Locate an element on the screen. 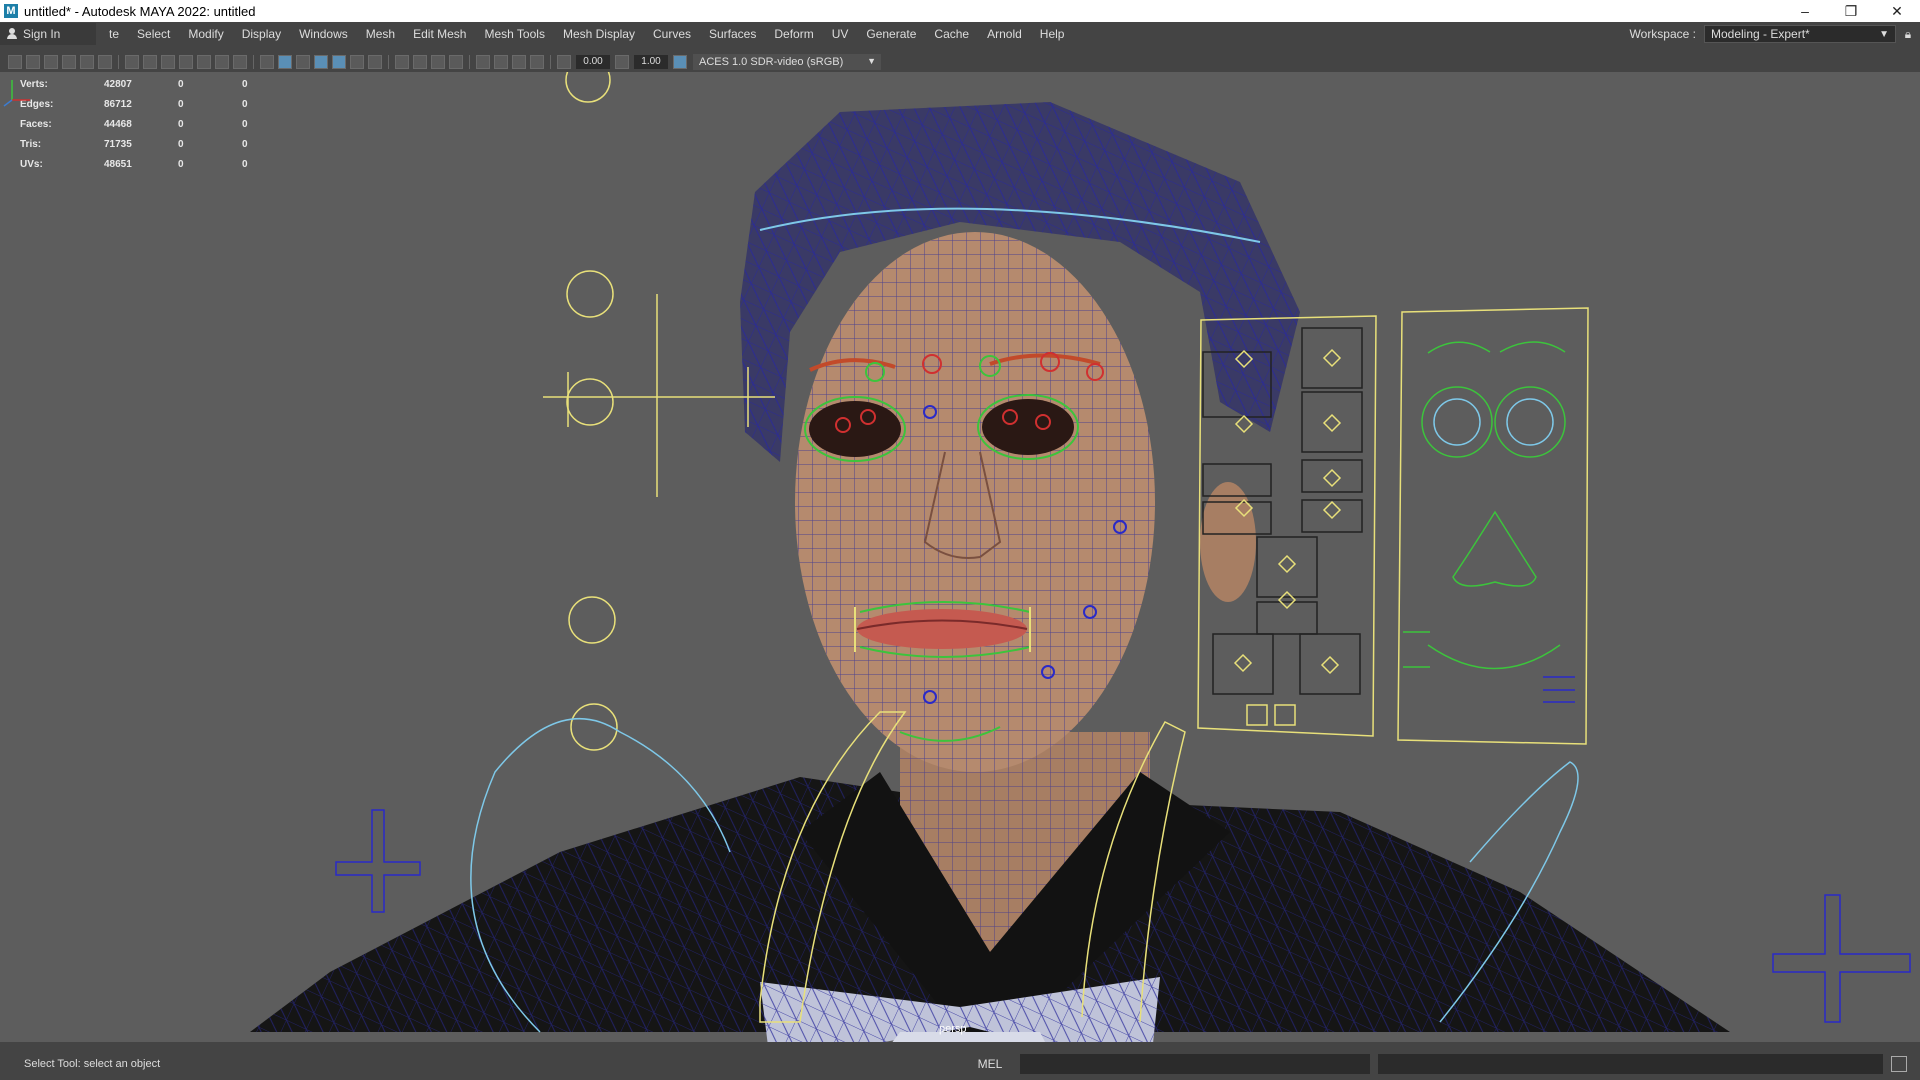 Image resolution: width=1920 pixels, height=1080 pixels. hud-v1: 71735 is located at coordinates (118, 144).